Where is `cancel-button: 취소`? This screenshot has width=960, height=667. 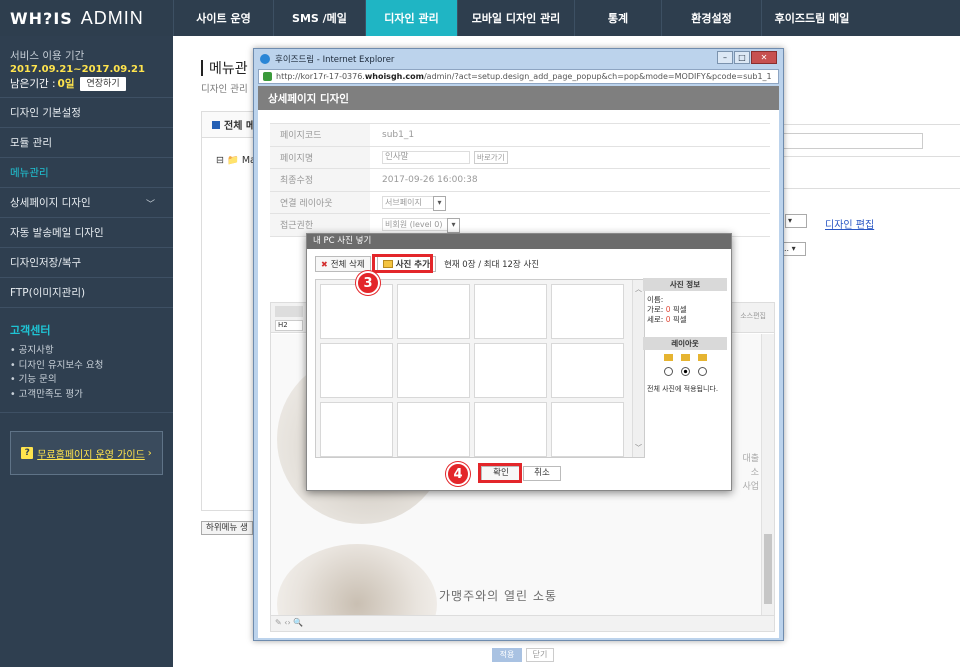
cancel-button: 취소 is located at coordinates (542, 473).